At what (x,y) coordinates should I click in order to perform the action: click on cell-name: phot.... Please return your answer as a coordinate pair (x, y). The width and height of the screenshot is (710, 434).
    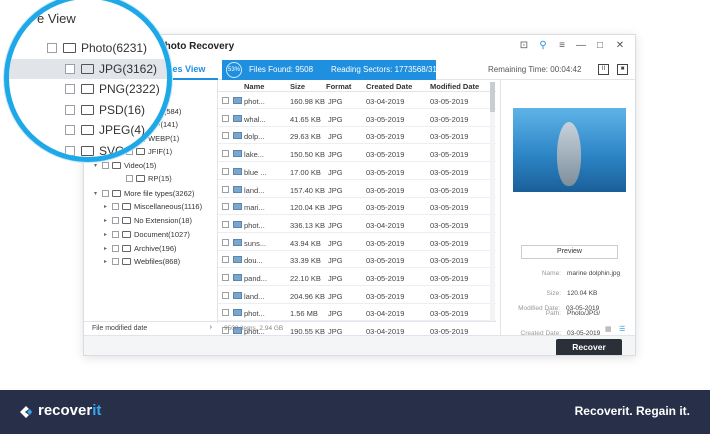
    Looking at the image, I should click on (254, 101).